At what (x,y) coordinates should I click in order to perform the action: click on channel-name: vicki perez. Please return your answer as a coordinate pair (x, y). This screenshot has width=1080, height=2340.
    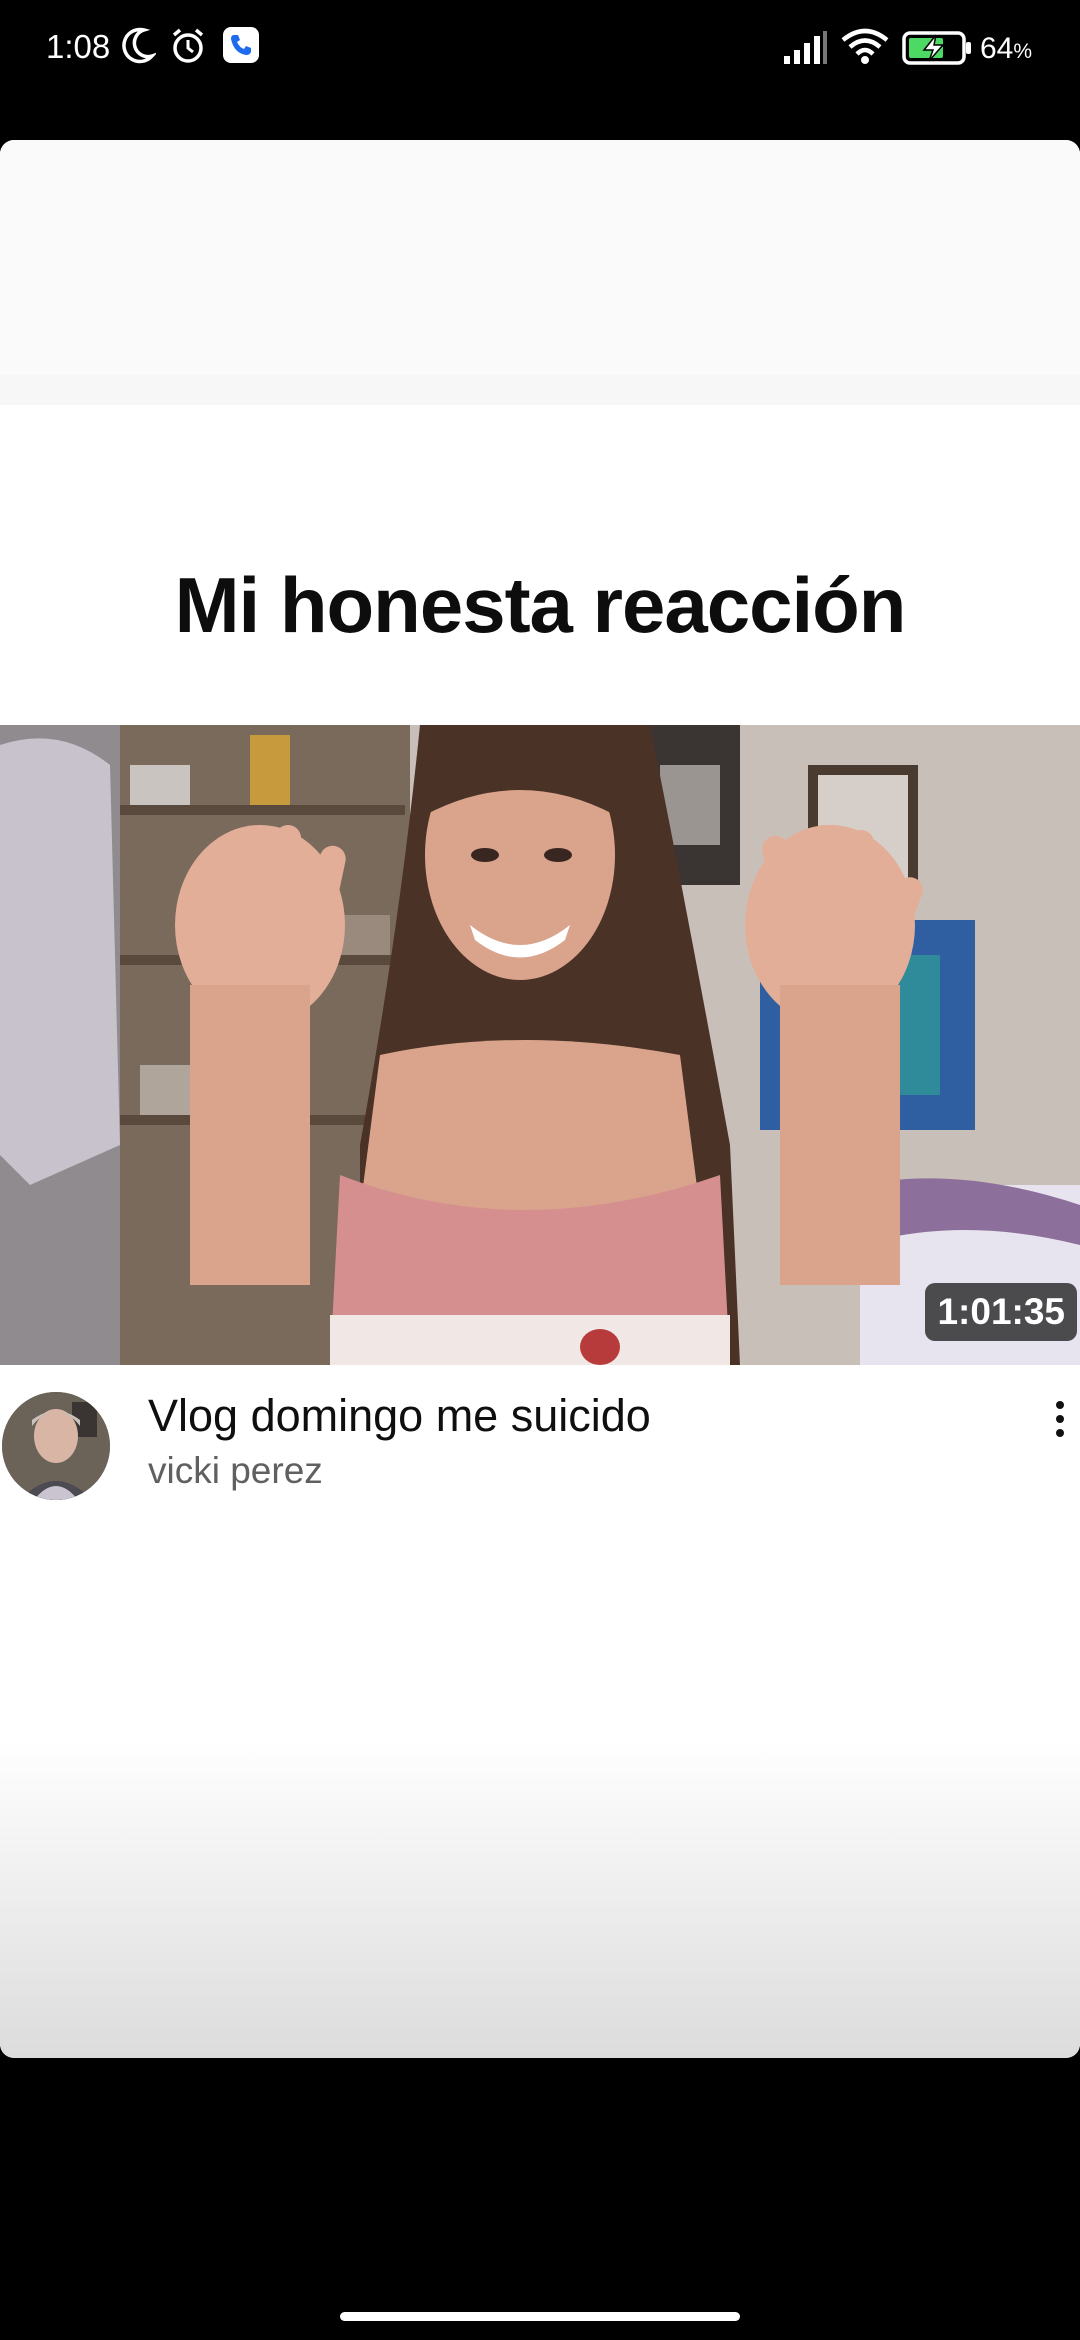
    Looking at the image, I should click on (235, 1471).